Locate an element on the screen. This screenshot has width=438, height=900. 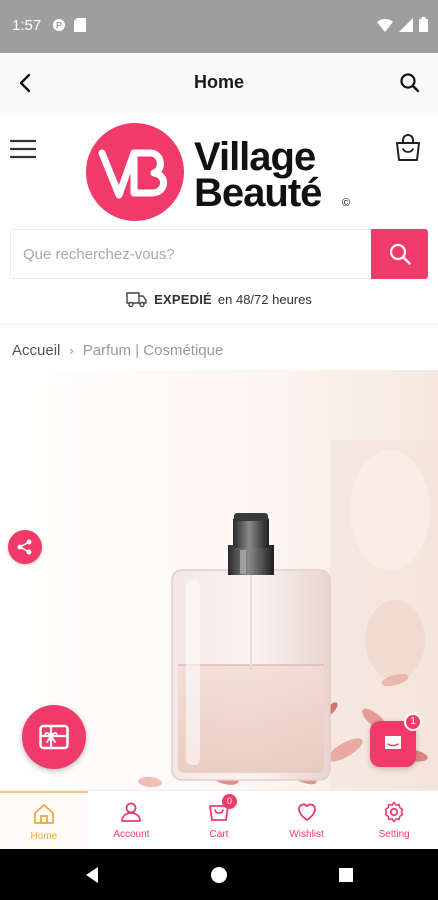
square-recents-icon is located at coordinates (346, 875).